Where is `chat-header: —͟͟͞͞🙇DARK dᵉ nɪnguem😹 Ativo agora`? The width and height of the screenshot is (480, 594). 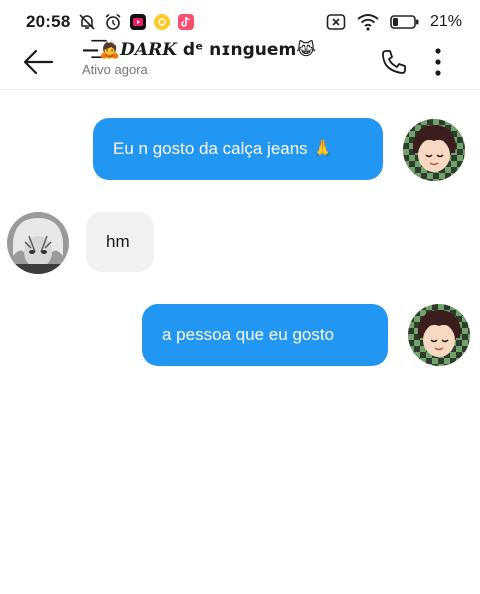
chat-header: —͟͟͞͞🙇DARK dᵉ nɪnguem😹 Ativo agora is located at coordinates (240, 65).